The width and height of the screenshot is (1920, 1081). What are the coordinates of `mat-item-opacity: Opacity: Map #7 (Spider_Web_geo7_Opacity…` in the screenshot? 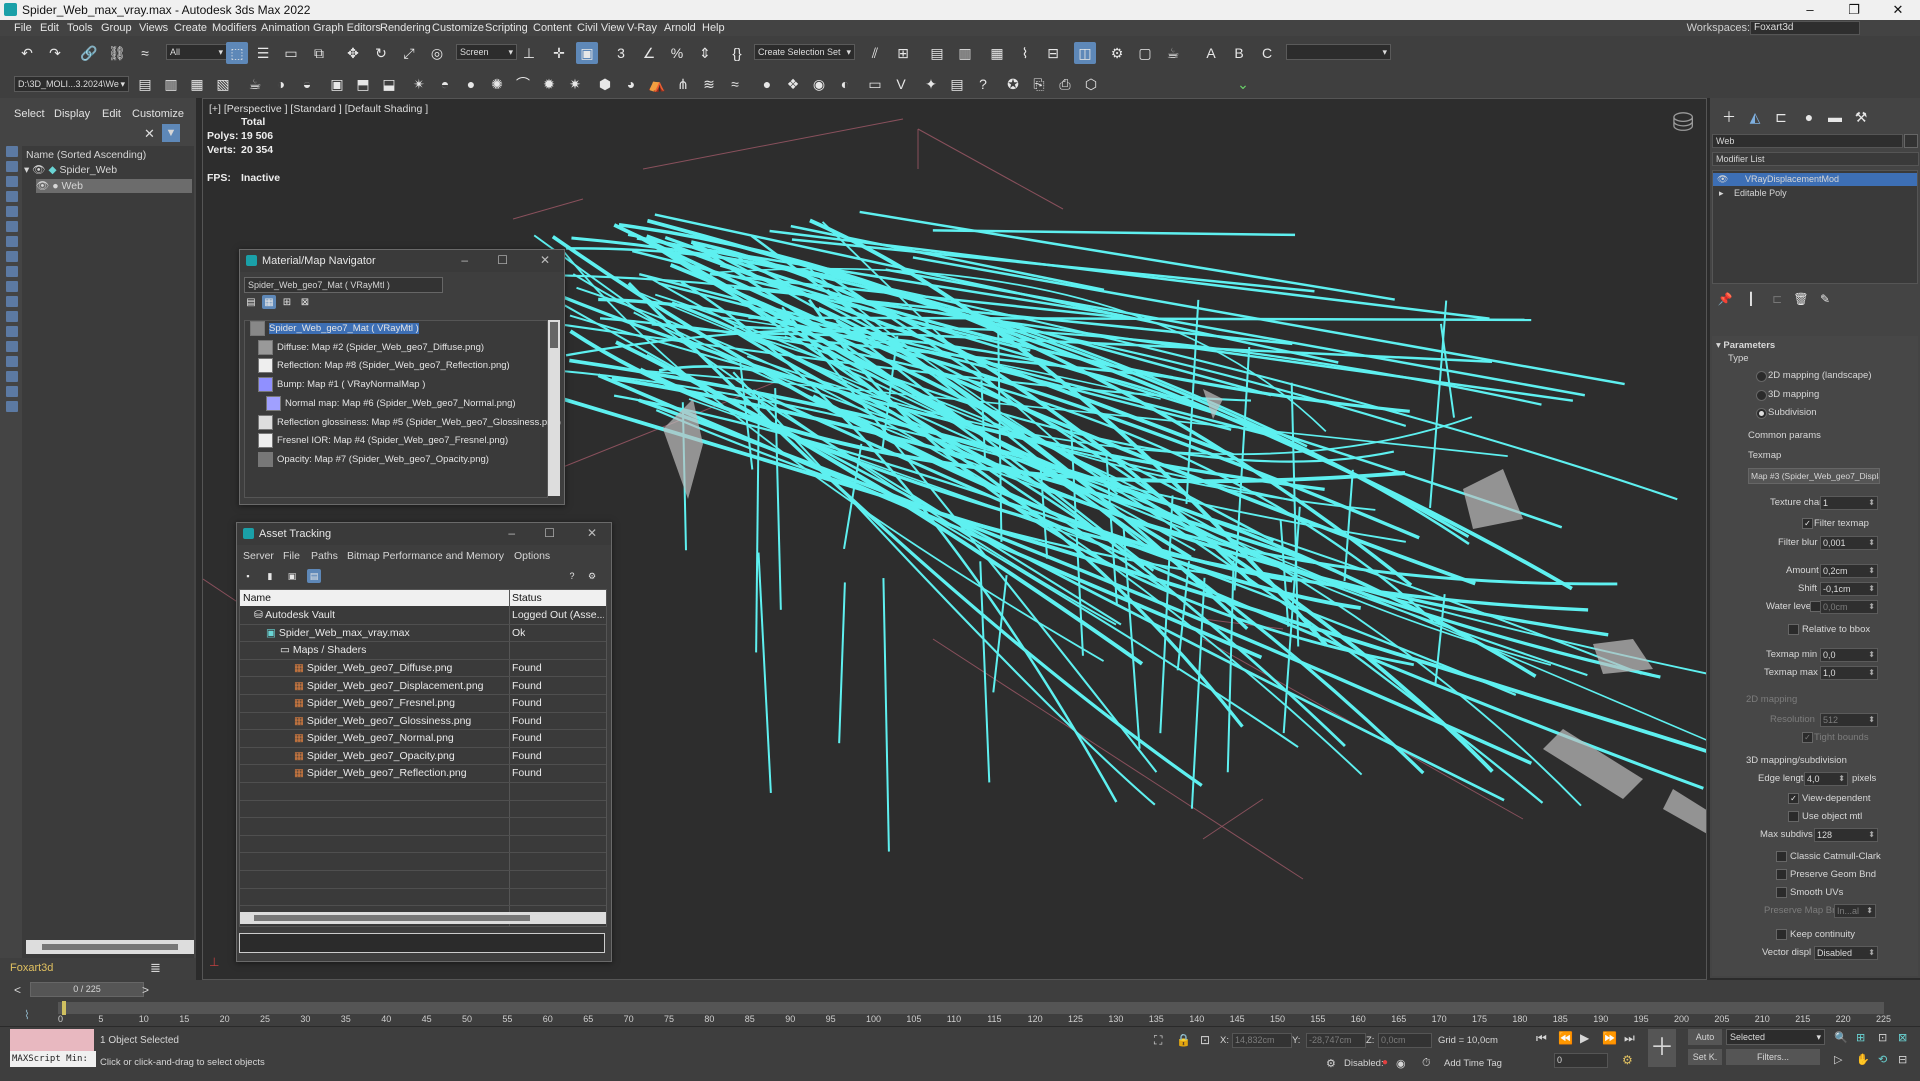 It's located at (373, 460).